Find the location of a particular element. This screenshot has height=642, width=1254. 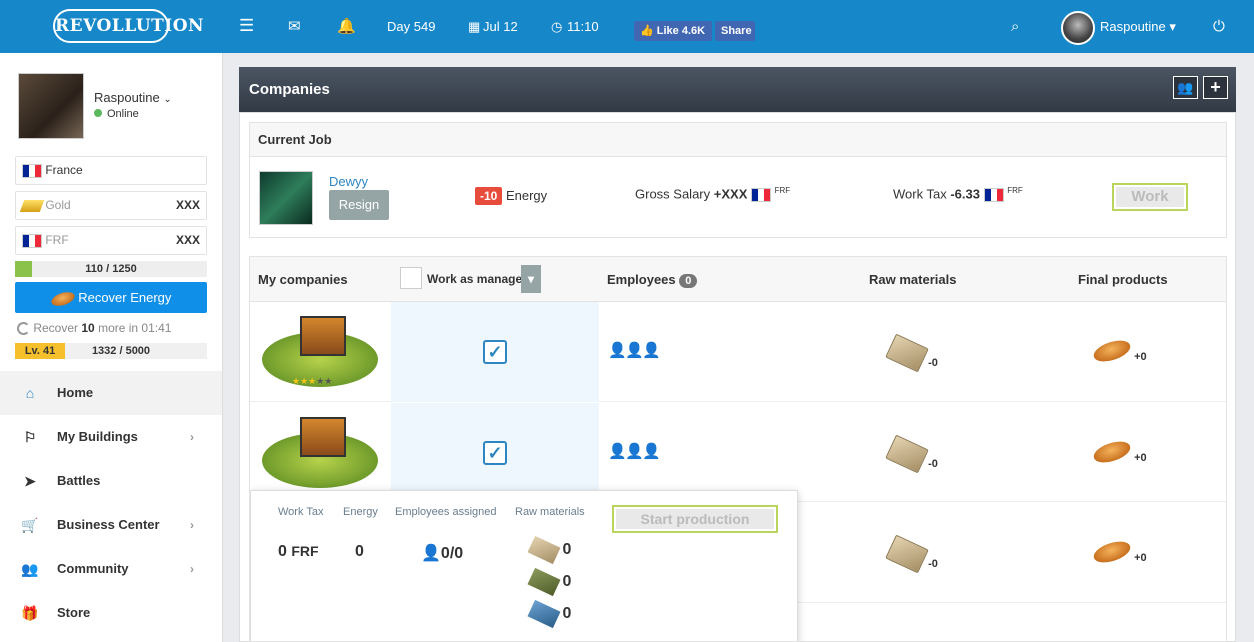

manager-dropdown-button: ▾ is located at coordinates (531, 279).